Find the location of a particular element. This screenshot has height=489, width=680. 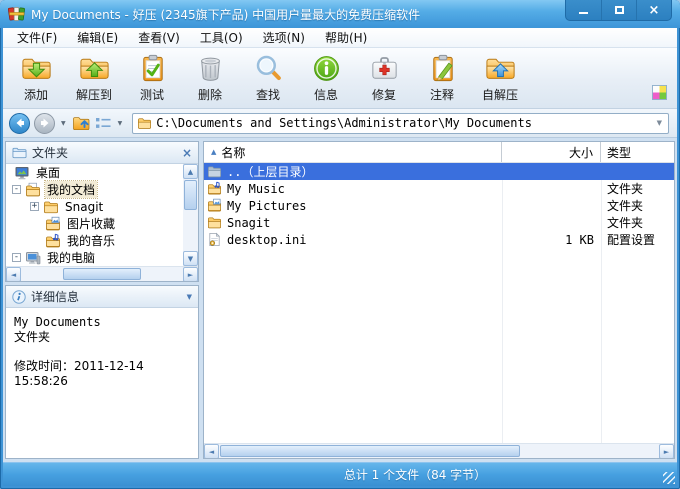

menu-file: 文件(F) is located at coordinates (37, 37).